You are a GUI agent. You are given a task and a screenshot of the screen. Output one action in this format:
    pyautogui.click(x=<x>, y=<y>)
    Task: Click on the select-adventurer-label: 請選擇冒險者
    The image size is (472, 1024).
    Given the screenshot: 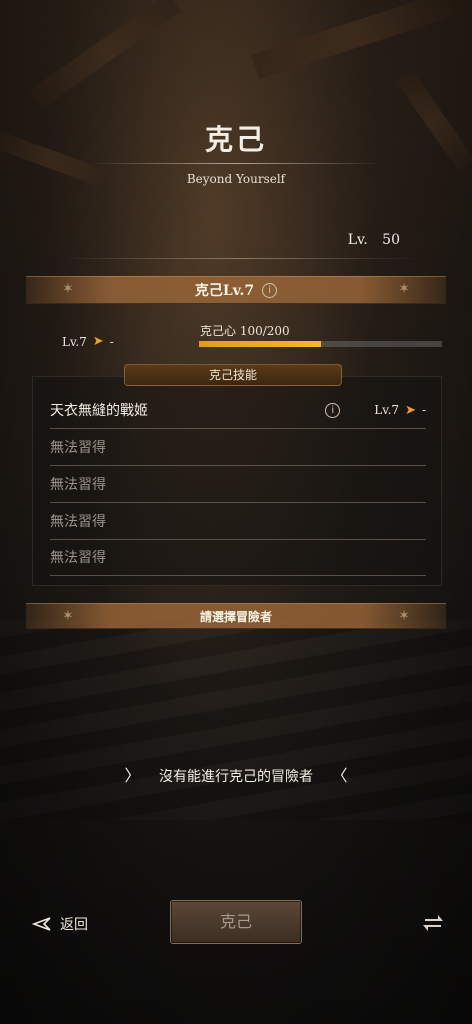 What is the action you would take?
    pyautogui.click(x=235, y=616)
    